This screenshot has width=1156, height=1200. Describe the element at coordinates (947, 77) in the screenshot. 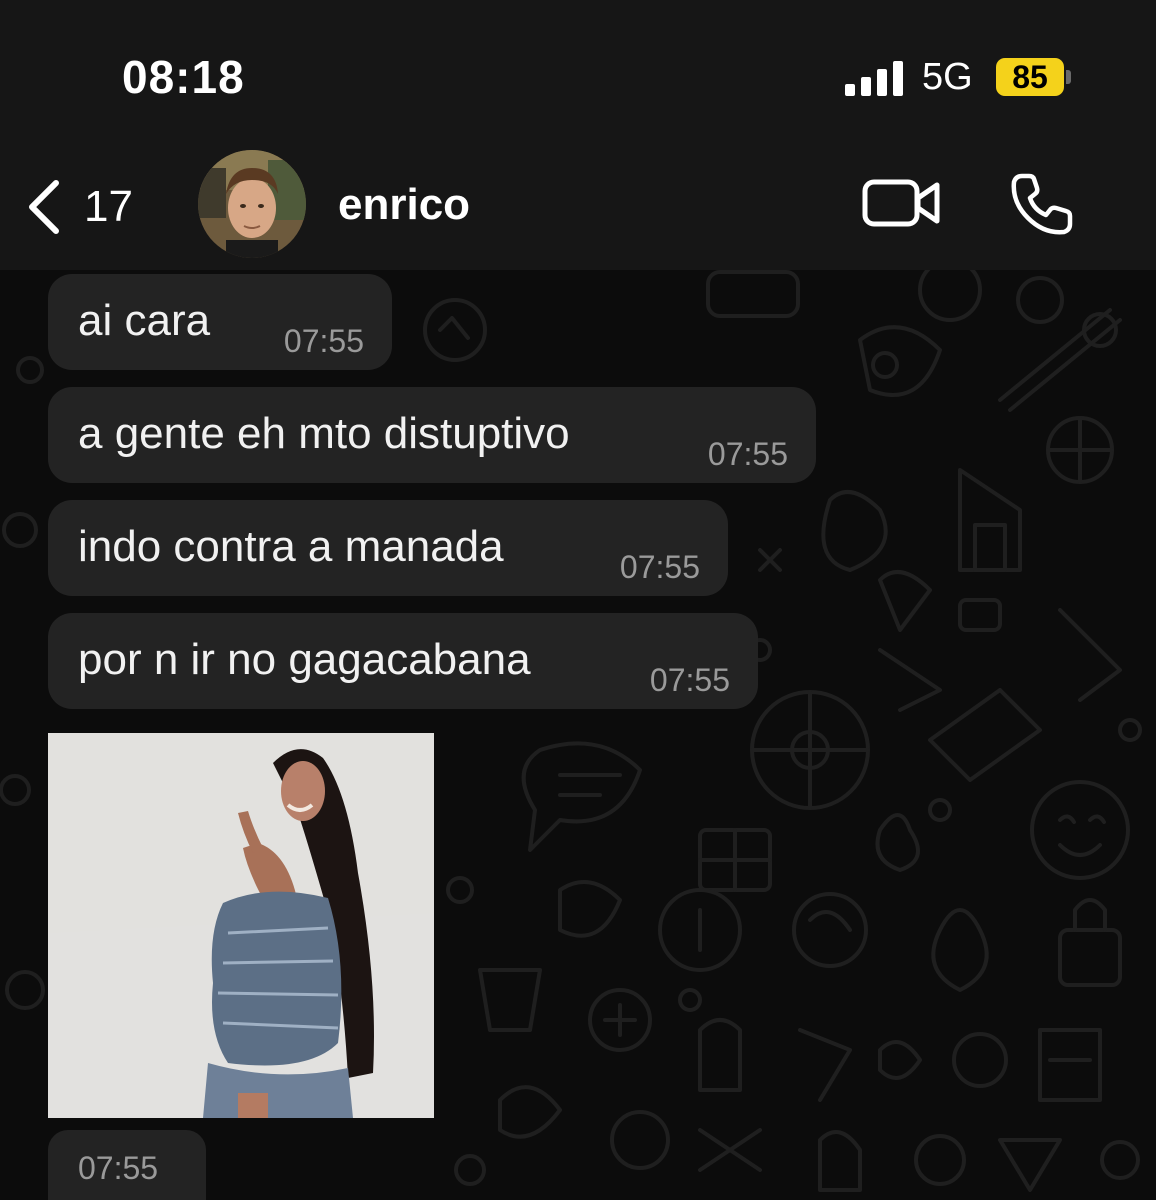

I see `network-type: 5G` at that location.